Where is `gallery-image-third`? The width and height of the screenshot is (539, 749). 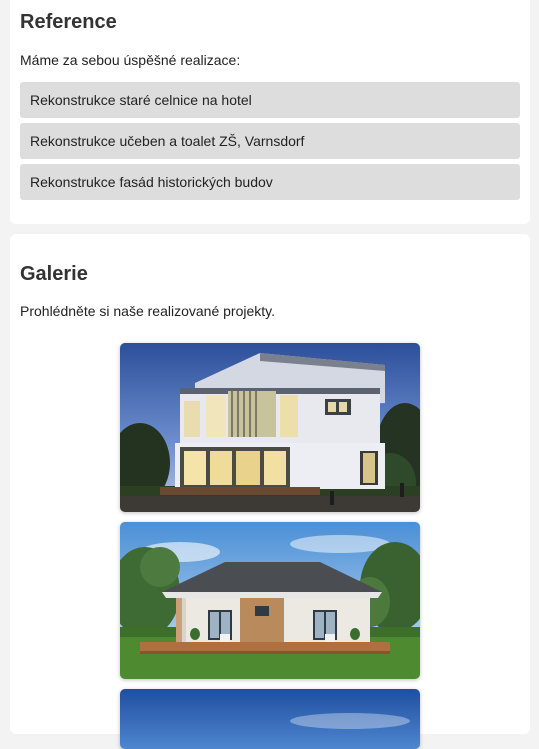 gallery-image-third is located at coordinates (270, 719).